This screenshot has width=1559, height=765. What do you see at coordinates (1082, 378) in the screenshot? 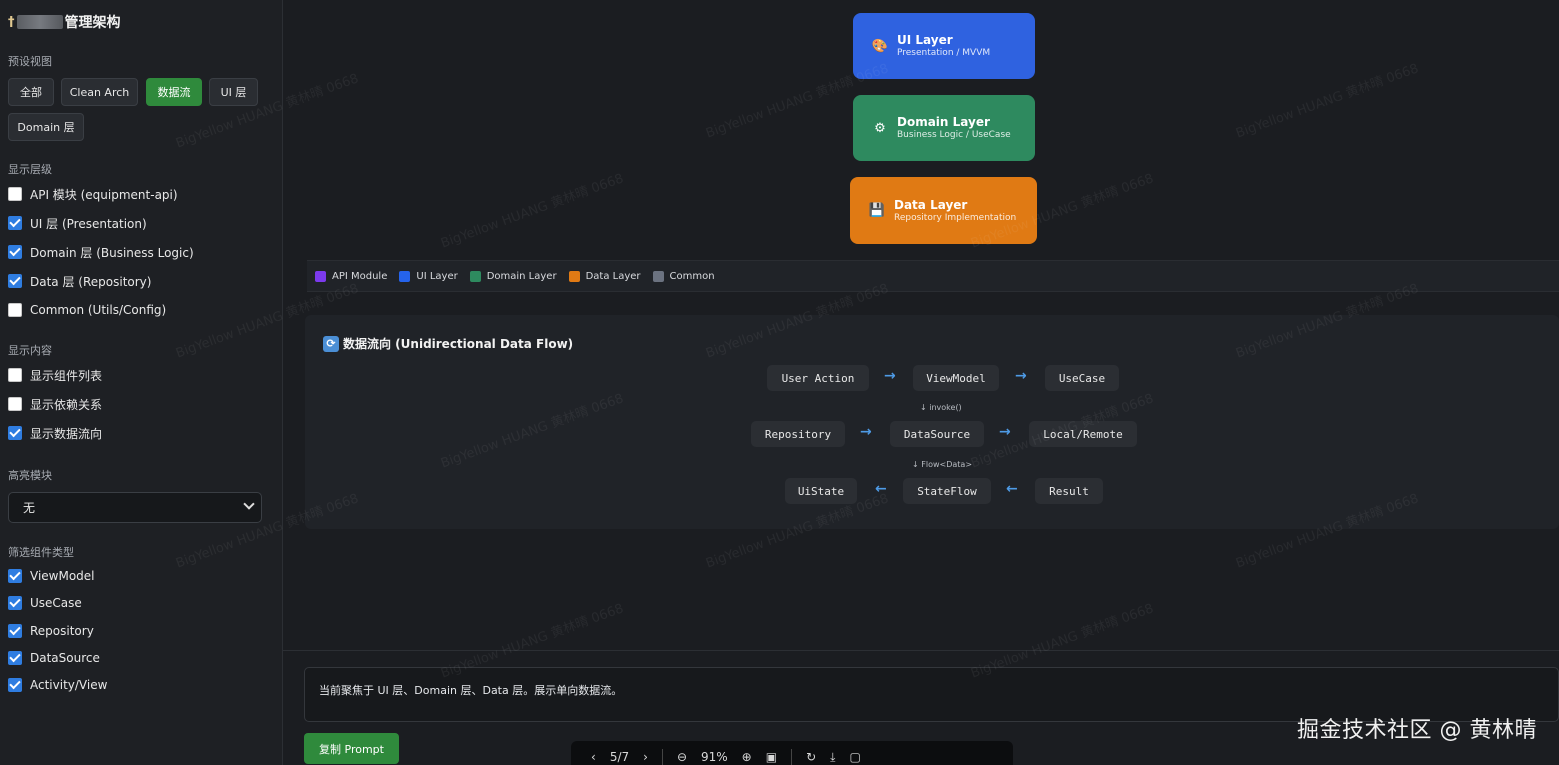
I see `flow-node-usecase: UseCase` at bounding box center [1082, 378].